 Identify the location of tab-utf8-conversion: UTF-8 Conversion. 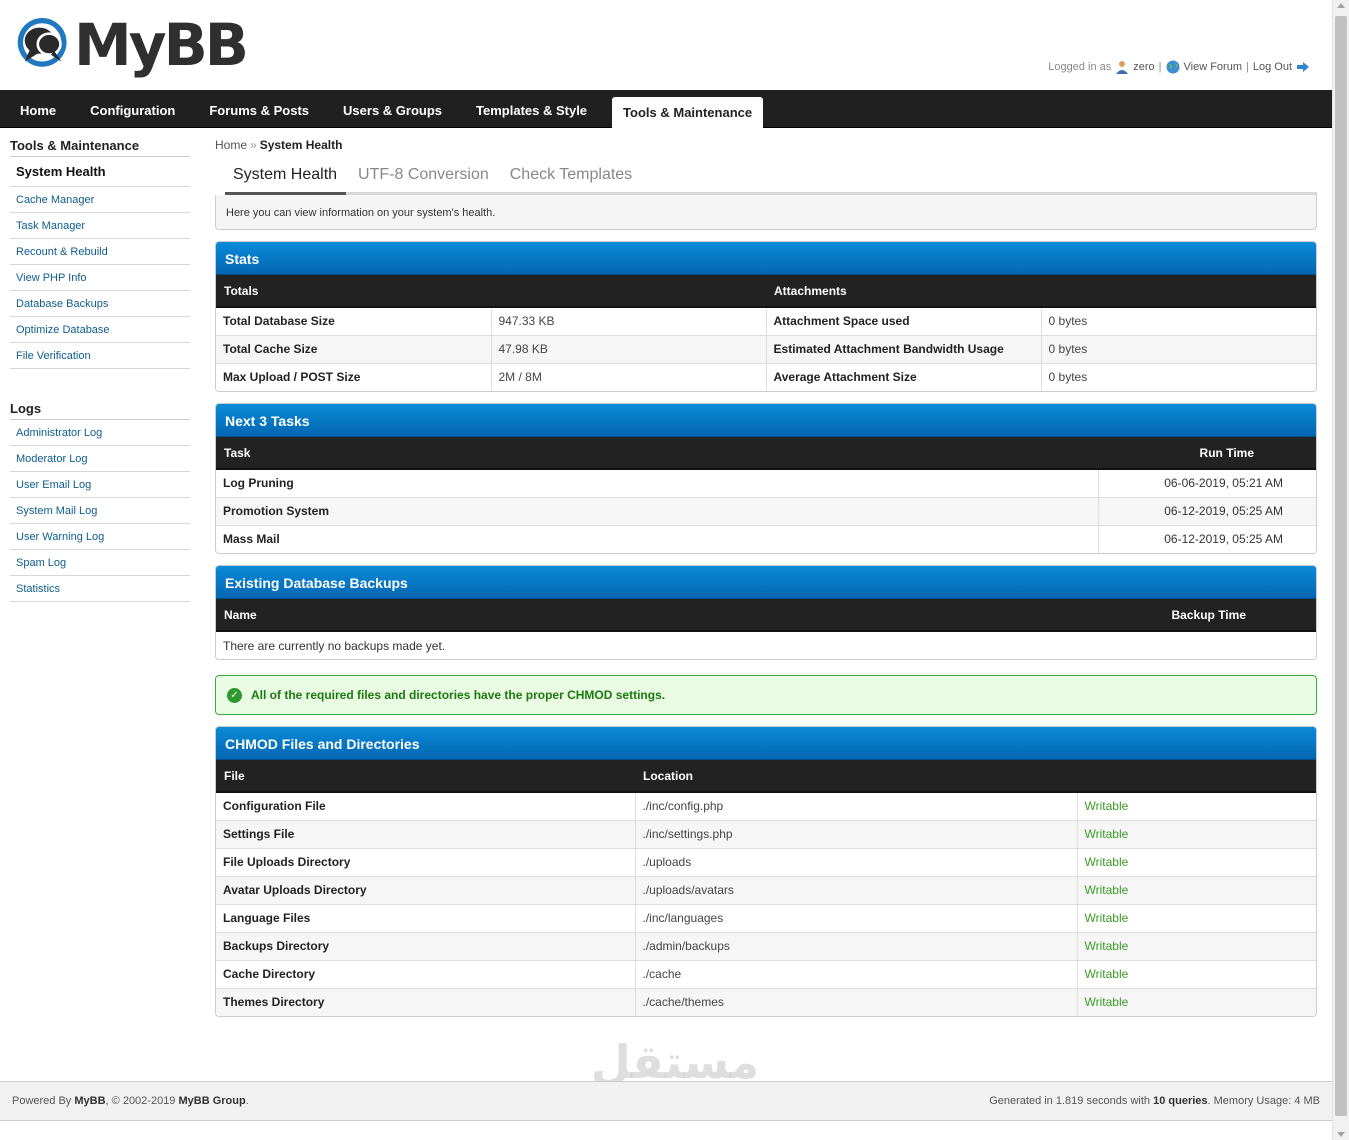
(424, 174).